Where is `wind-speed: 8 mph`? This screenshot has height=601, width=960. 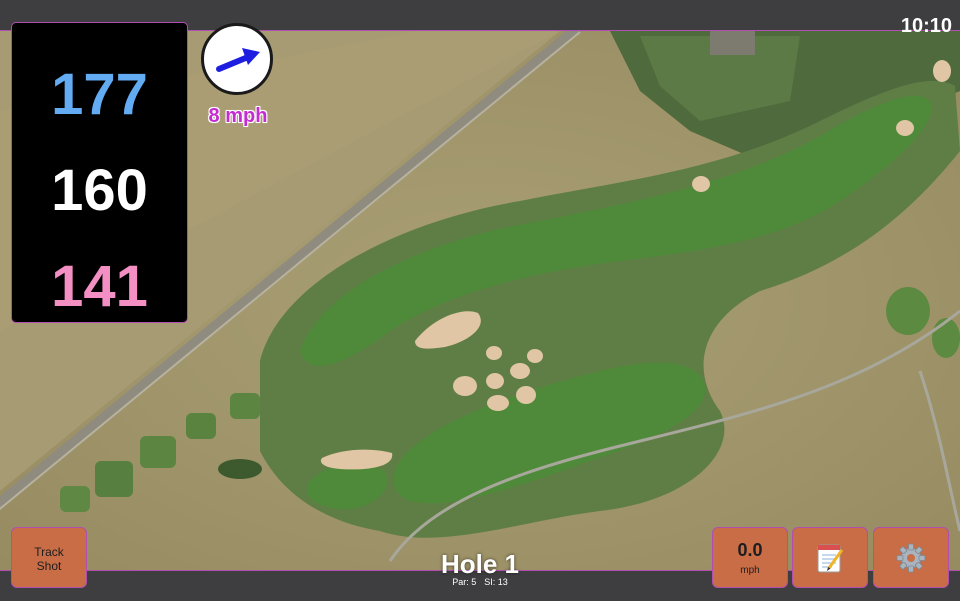
wind-speed: 8 mph is located at coordinates (238, 116).